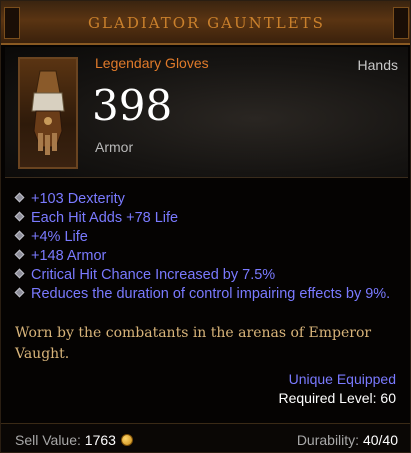  What do you see at coordinates (380, 440) in the screenshot?
I see `durability-value: 40/40` at bounding box center [380, 440].